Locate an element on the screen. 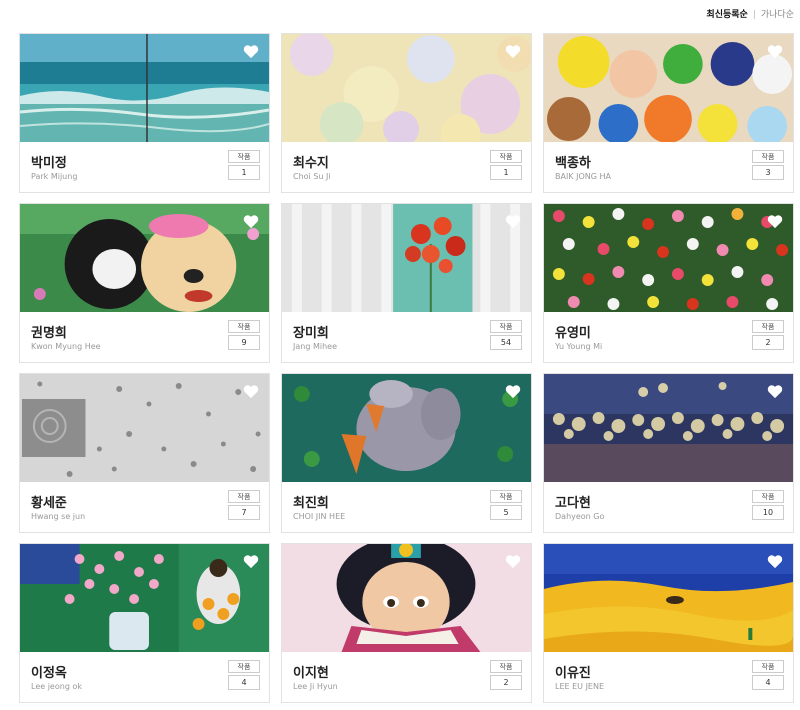 Image resolution: width=800 pixels, height=710 pixels. artist-name-english: Lee Ji Hyun is located at coordinates (315, 686).